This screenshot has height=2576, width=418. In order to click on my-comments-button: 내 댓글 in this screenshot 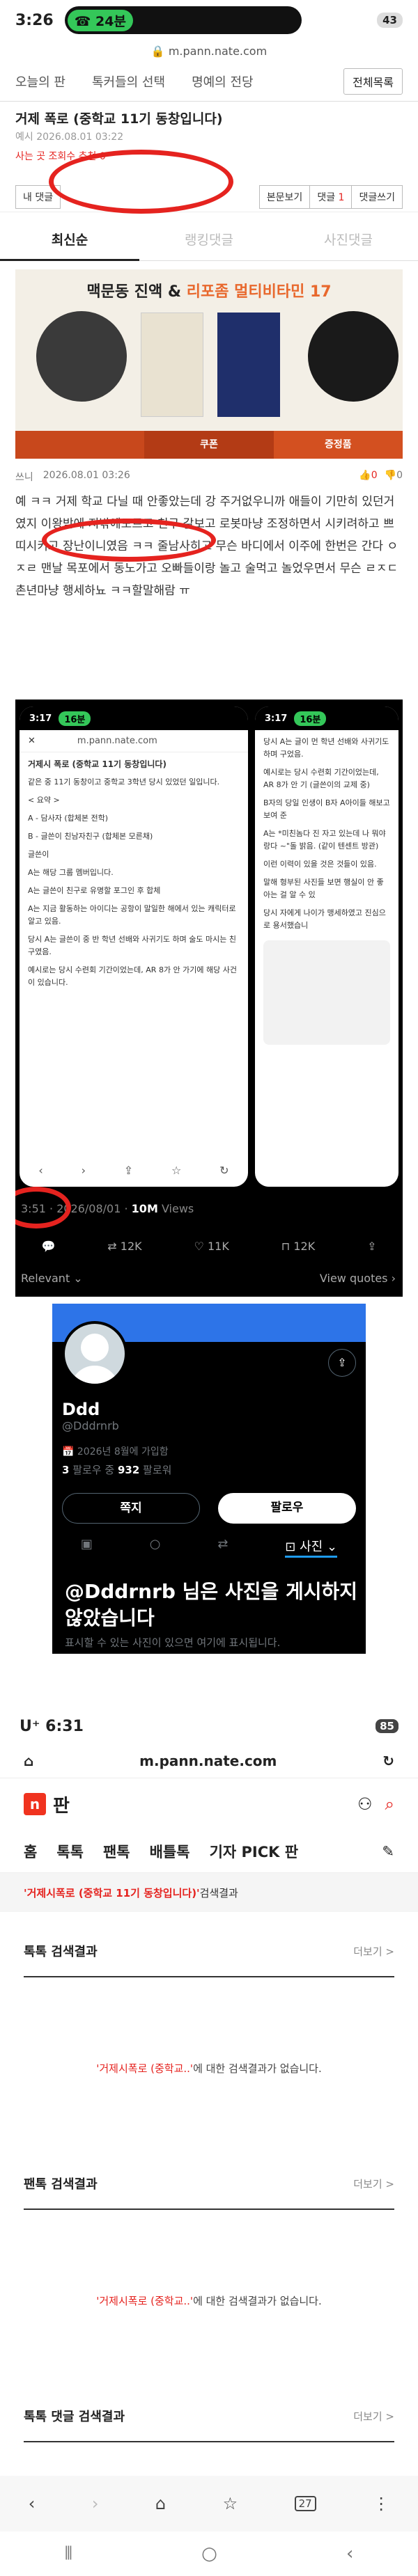, I will do `click(38, 196)`.